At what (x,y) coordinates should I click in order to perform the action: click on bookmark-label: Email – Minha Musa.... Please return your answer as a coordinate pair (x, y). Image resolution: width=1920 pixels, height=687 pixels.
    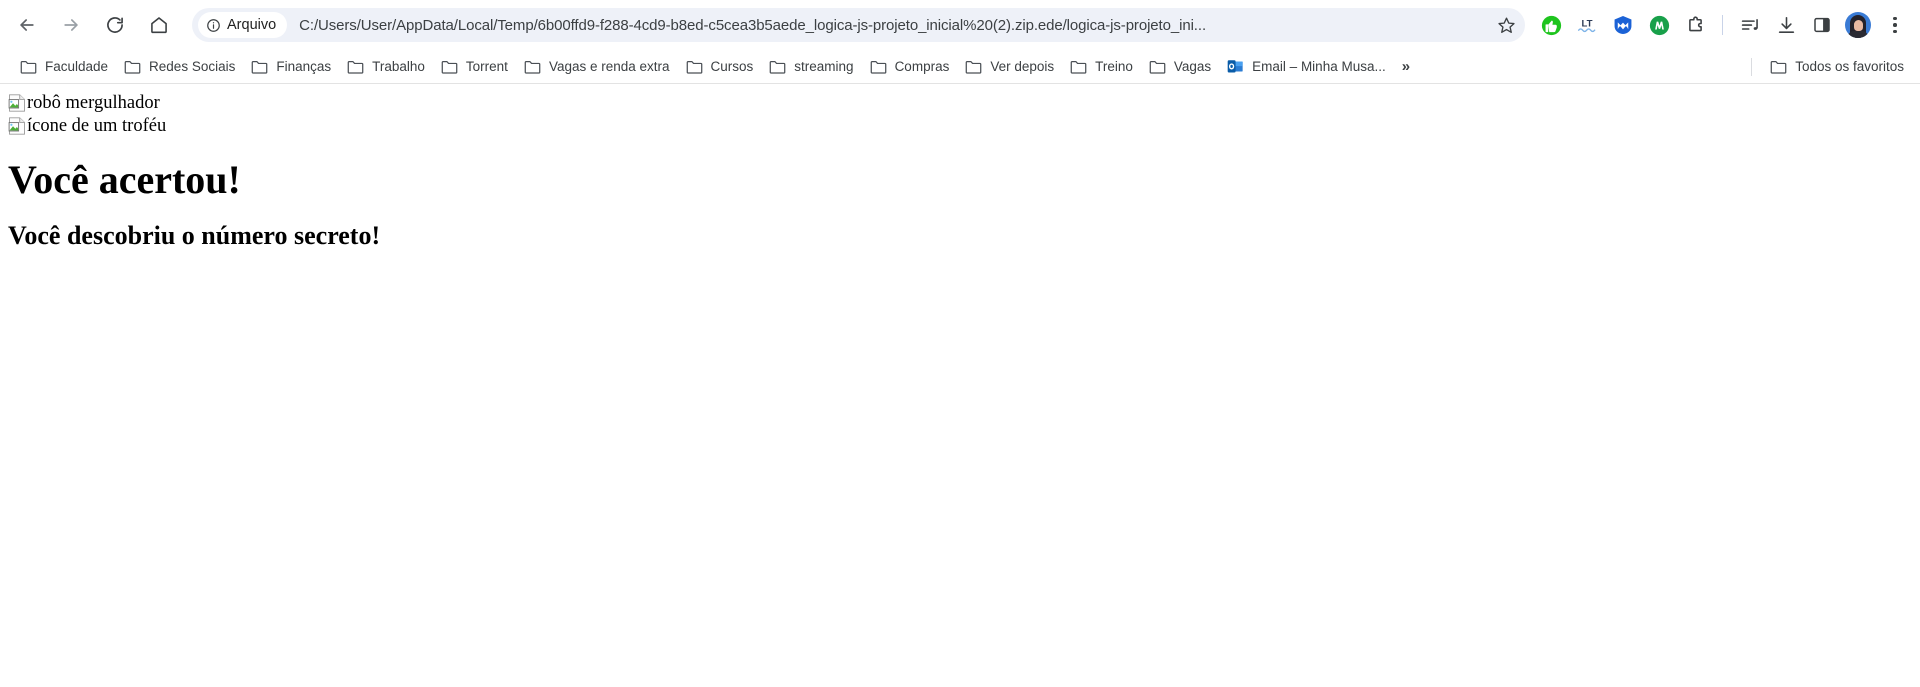
    Looking at the image, I should click on (1319, 66).